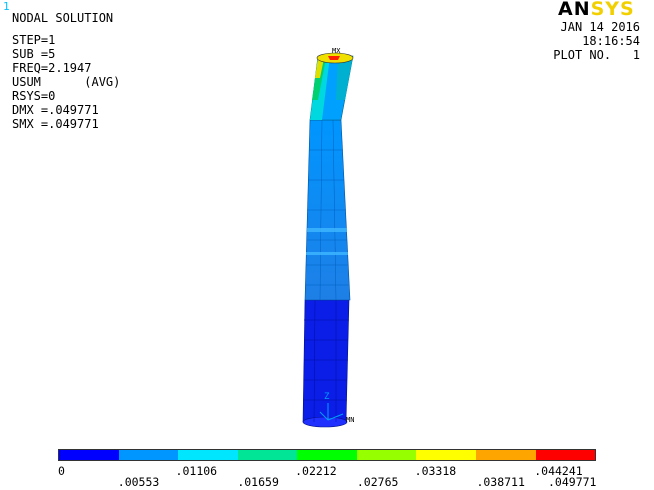 This screenshot has width=654, height=490. What do you see at coordinates (334, 58) in the screenshot?
I see `top-red-spot` at bounding box center [334, 58].